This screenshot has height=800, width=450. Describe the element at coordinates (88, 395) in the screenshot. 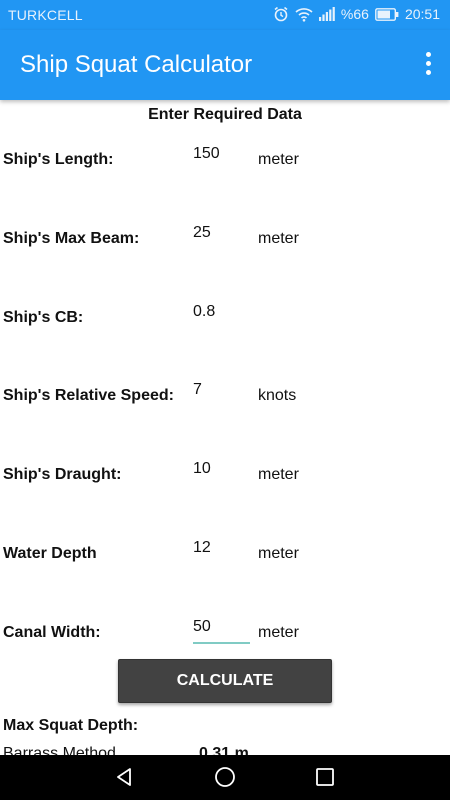

I see `field-label: Ship's Relative Speed:` at that location.